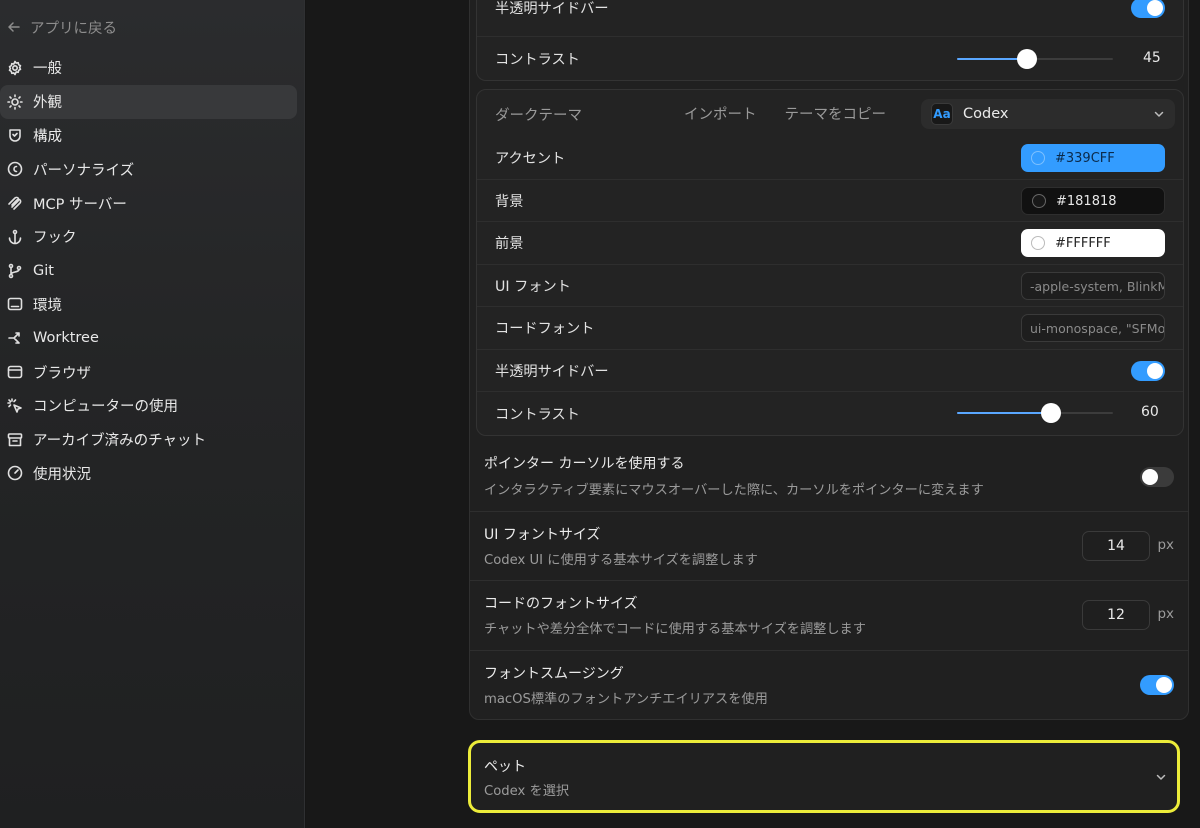  What do you see at coordinates (561, 604) in the screenshot?
I see `code-font-size-title: コードのフォントサイズ` at bounding box center [561, 604].